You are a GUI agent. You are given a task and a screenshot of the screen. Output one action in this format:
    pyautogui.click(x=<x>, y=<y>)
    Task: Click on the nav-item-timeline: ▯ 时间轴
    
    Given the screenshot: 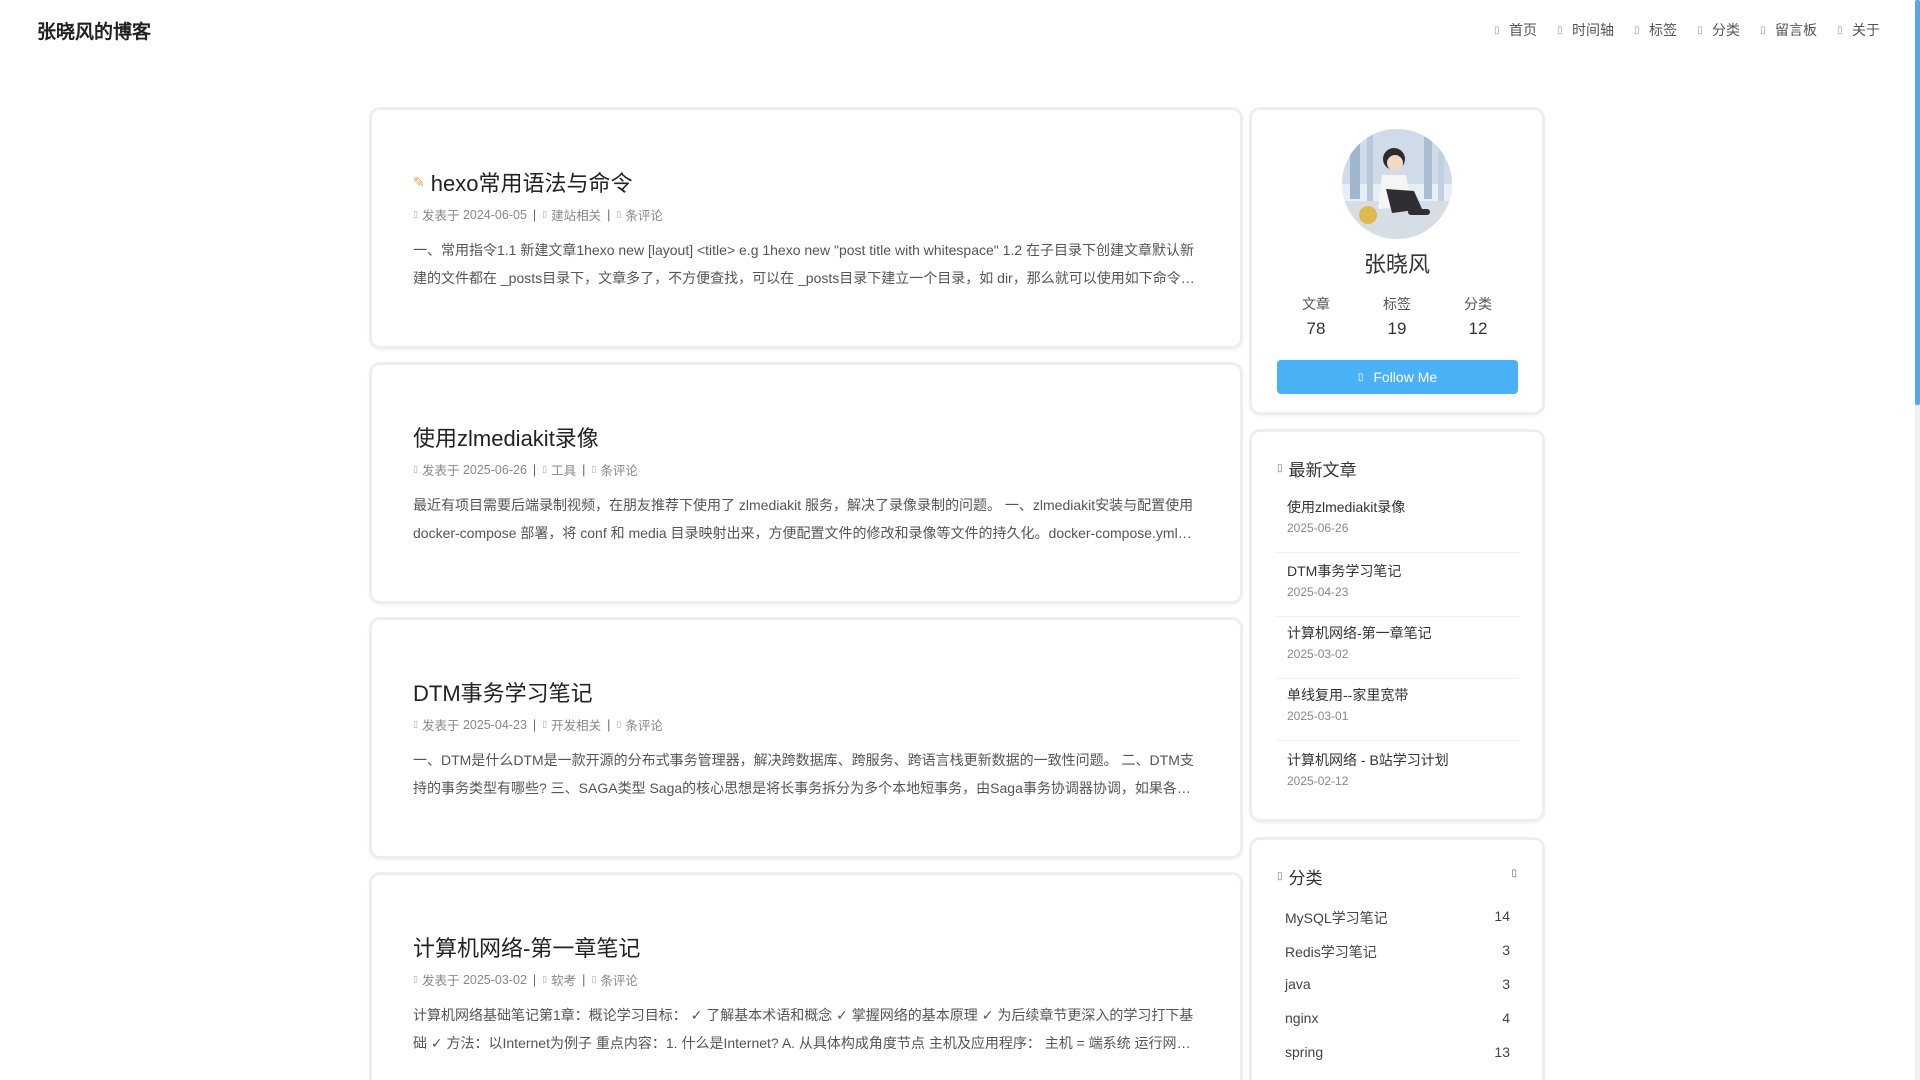 What is the action you would take?
    pyautogui.click(x=1585, y=30)
    